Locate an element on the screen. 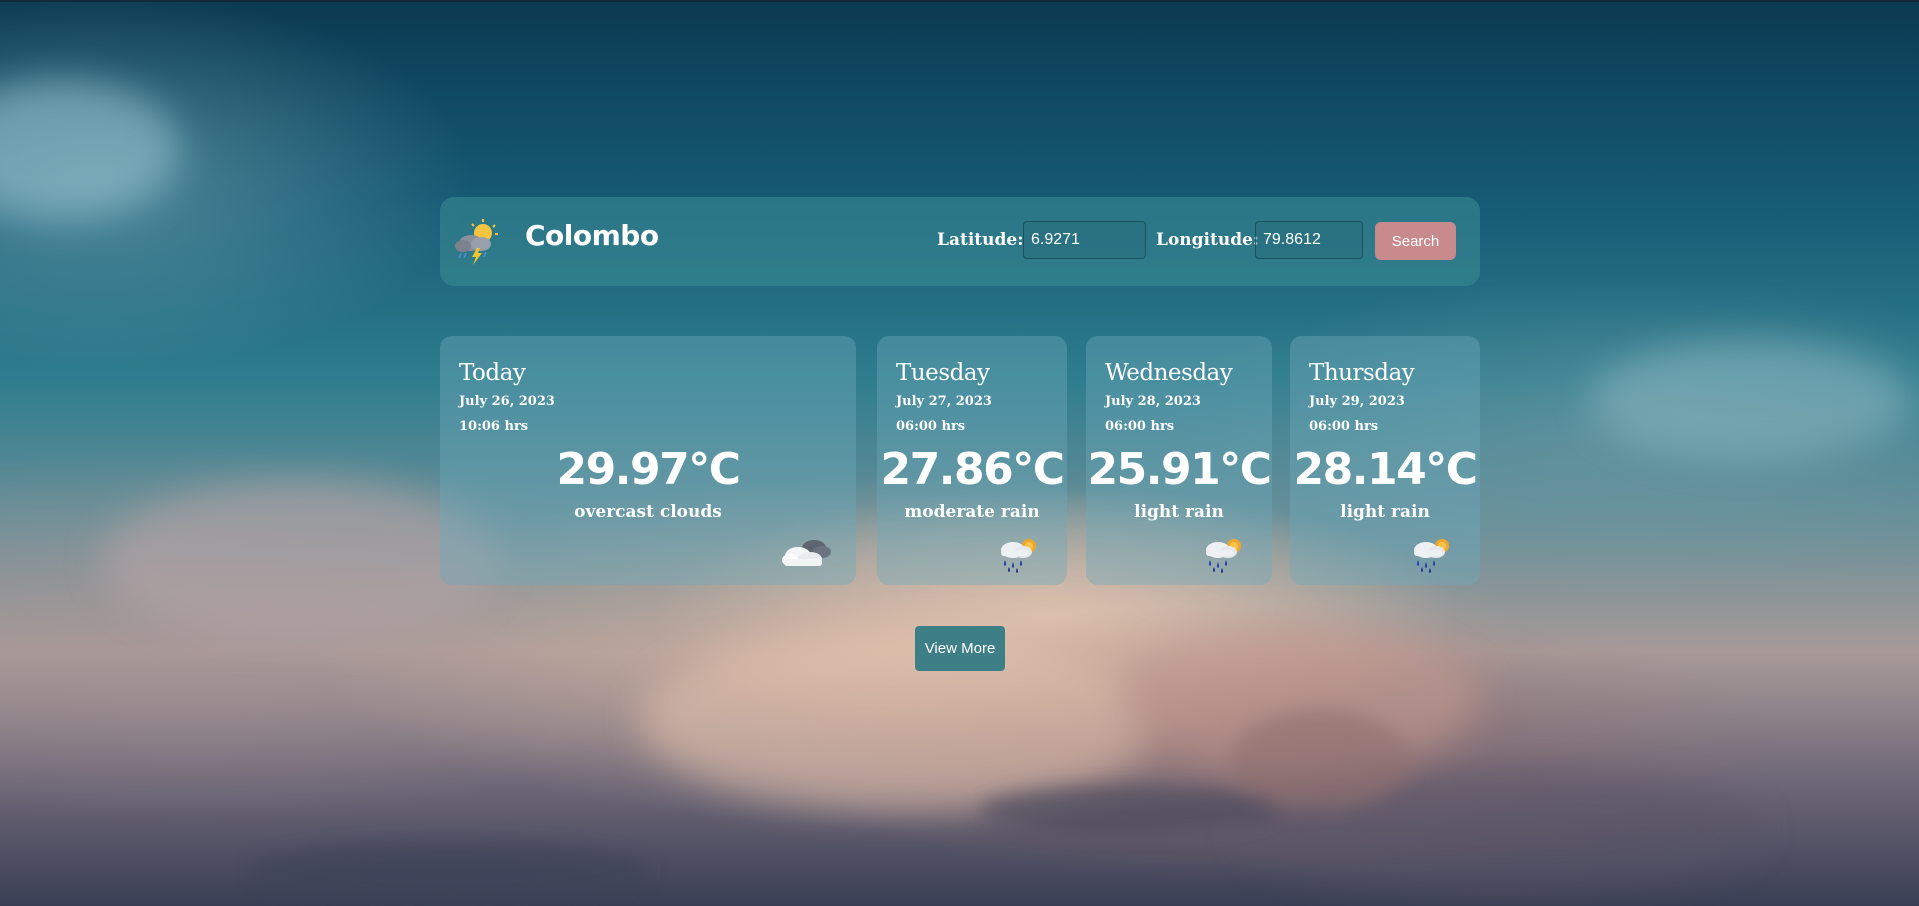 The height and width of the screenshot is (906, 1919). sun-cloud-storm-icon is located at coordinates (476, 242).